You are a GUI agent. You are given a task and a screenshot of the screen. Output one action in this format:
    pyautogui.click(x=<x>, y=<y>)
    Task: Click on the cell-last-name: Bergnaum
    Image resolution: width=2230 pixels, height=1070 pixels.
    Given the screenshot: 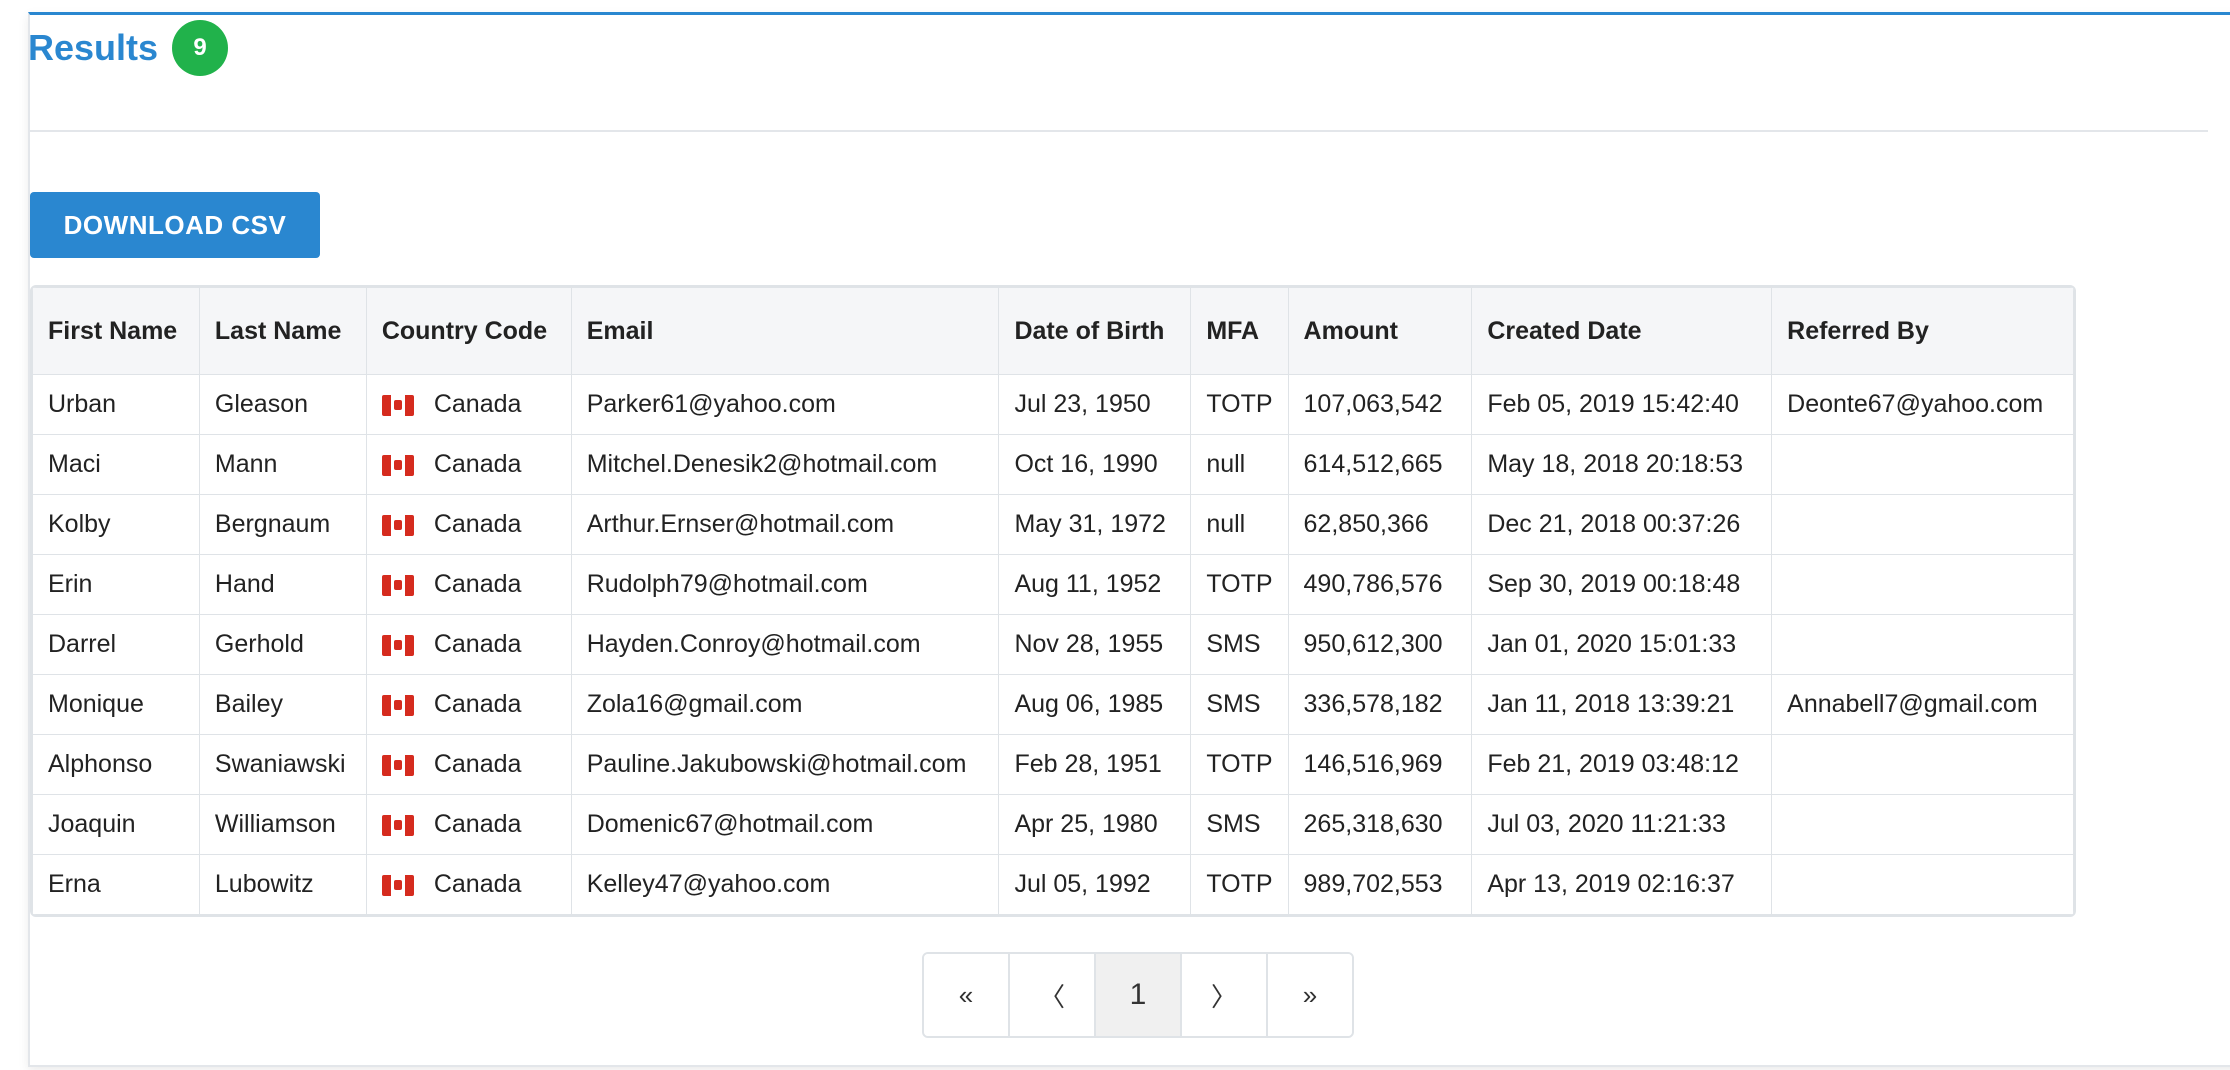 What is the action you would take?
    pyautogui.click(x=282, y=524)
    